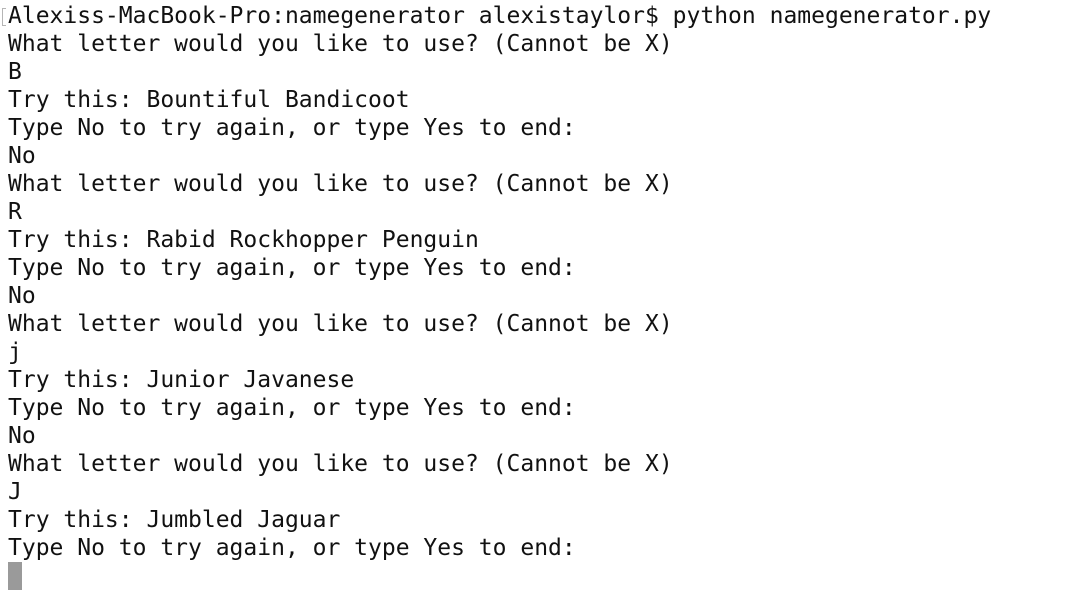 The height and width of the screenshot is (598, 1076). What do you see at coordinates (4, 17) in the screenshot?
I see `line-start-marker` at bounding box center [4, 17].